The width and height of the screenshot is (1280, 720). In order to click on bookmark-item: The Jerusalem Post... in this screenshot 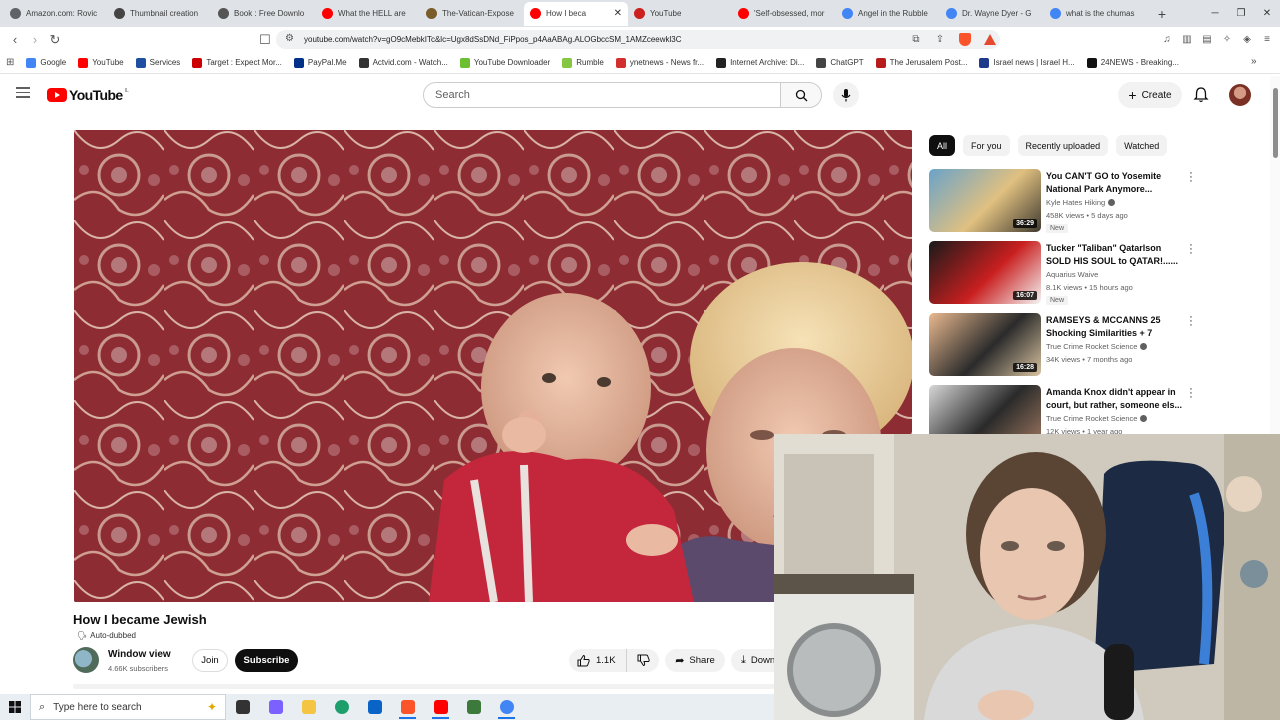, I will do `click(921, 62)`.